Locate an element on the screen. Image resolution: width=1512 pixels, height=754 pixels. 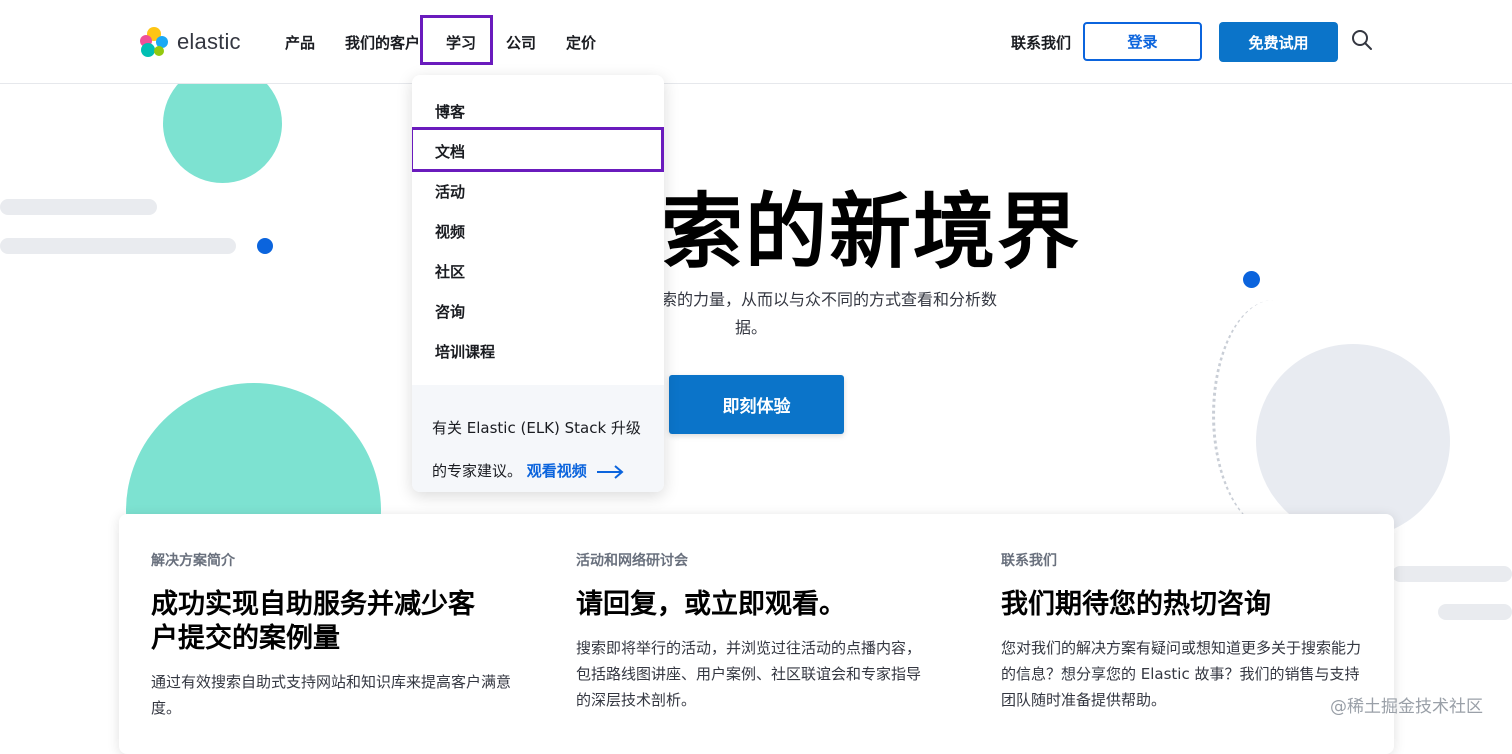
nav-products: 产品 is located at coordinates (300, 42).